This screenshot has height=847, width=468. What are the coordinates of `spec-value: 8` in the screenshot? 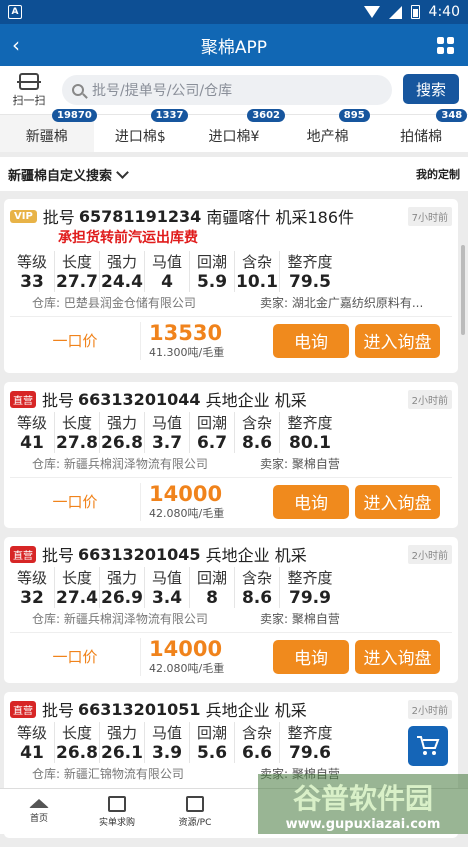 It's located at (212, 598).